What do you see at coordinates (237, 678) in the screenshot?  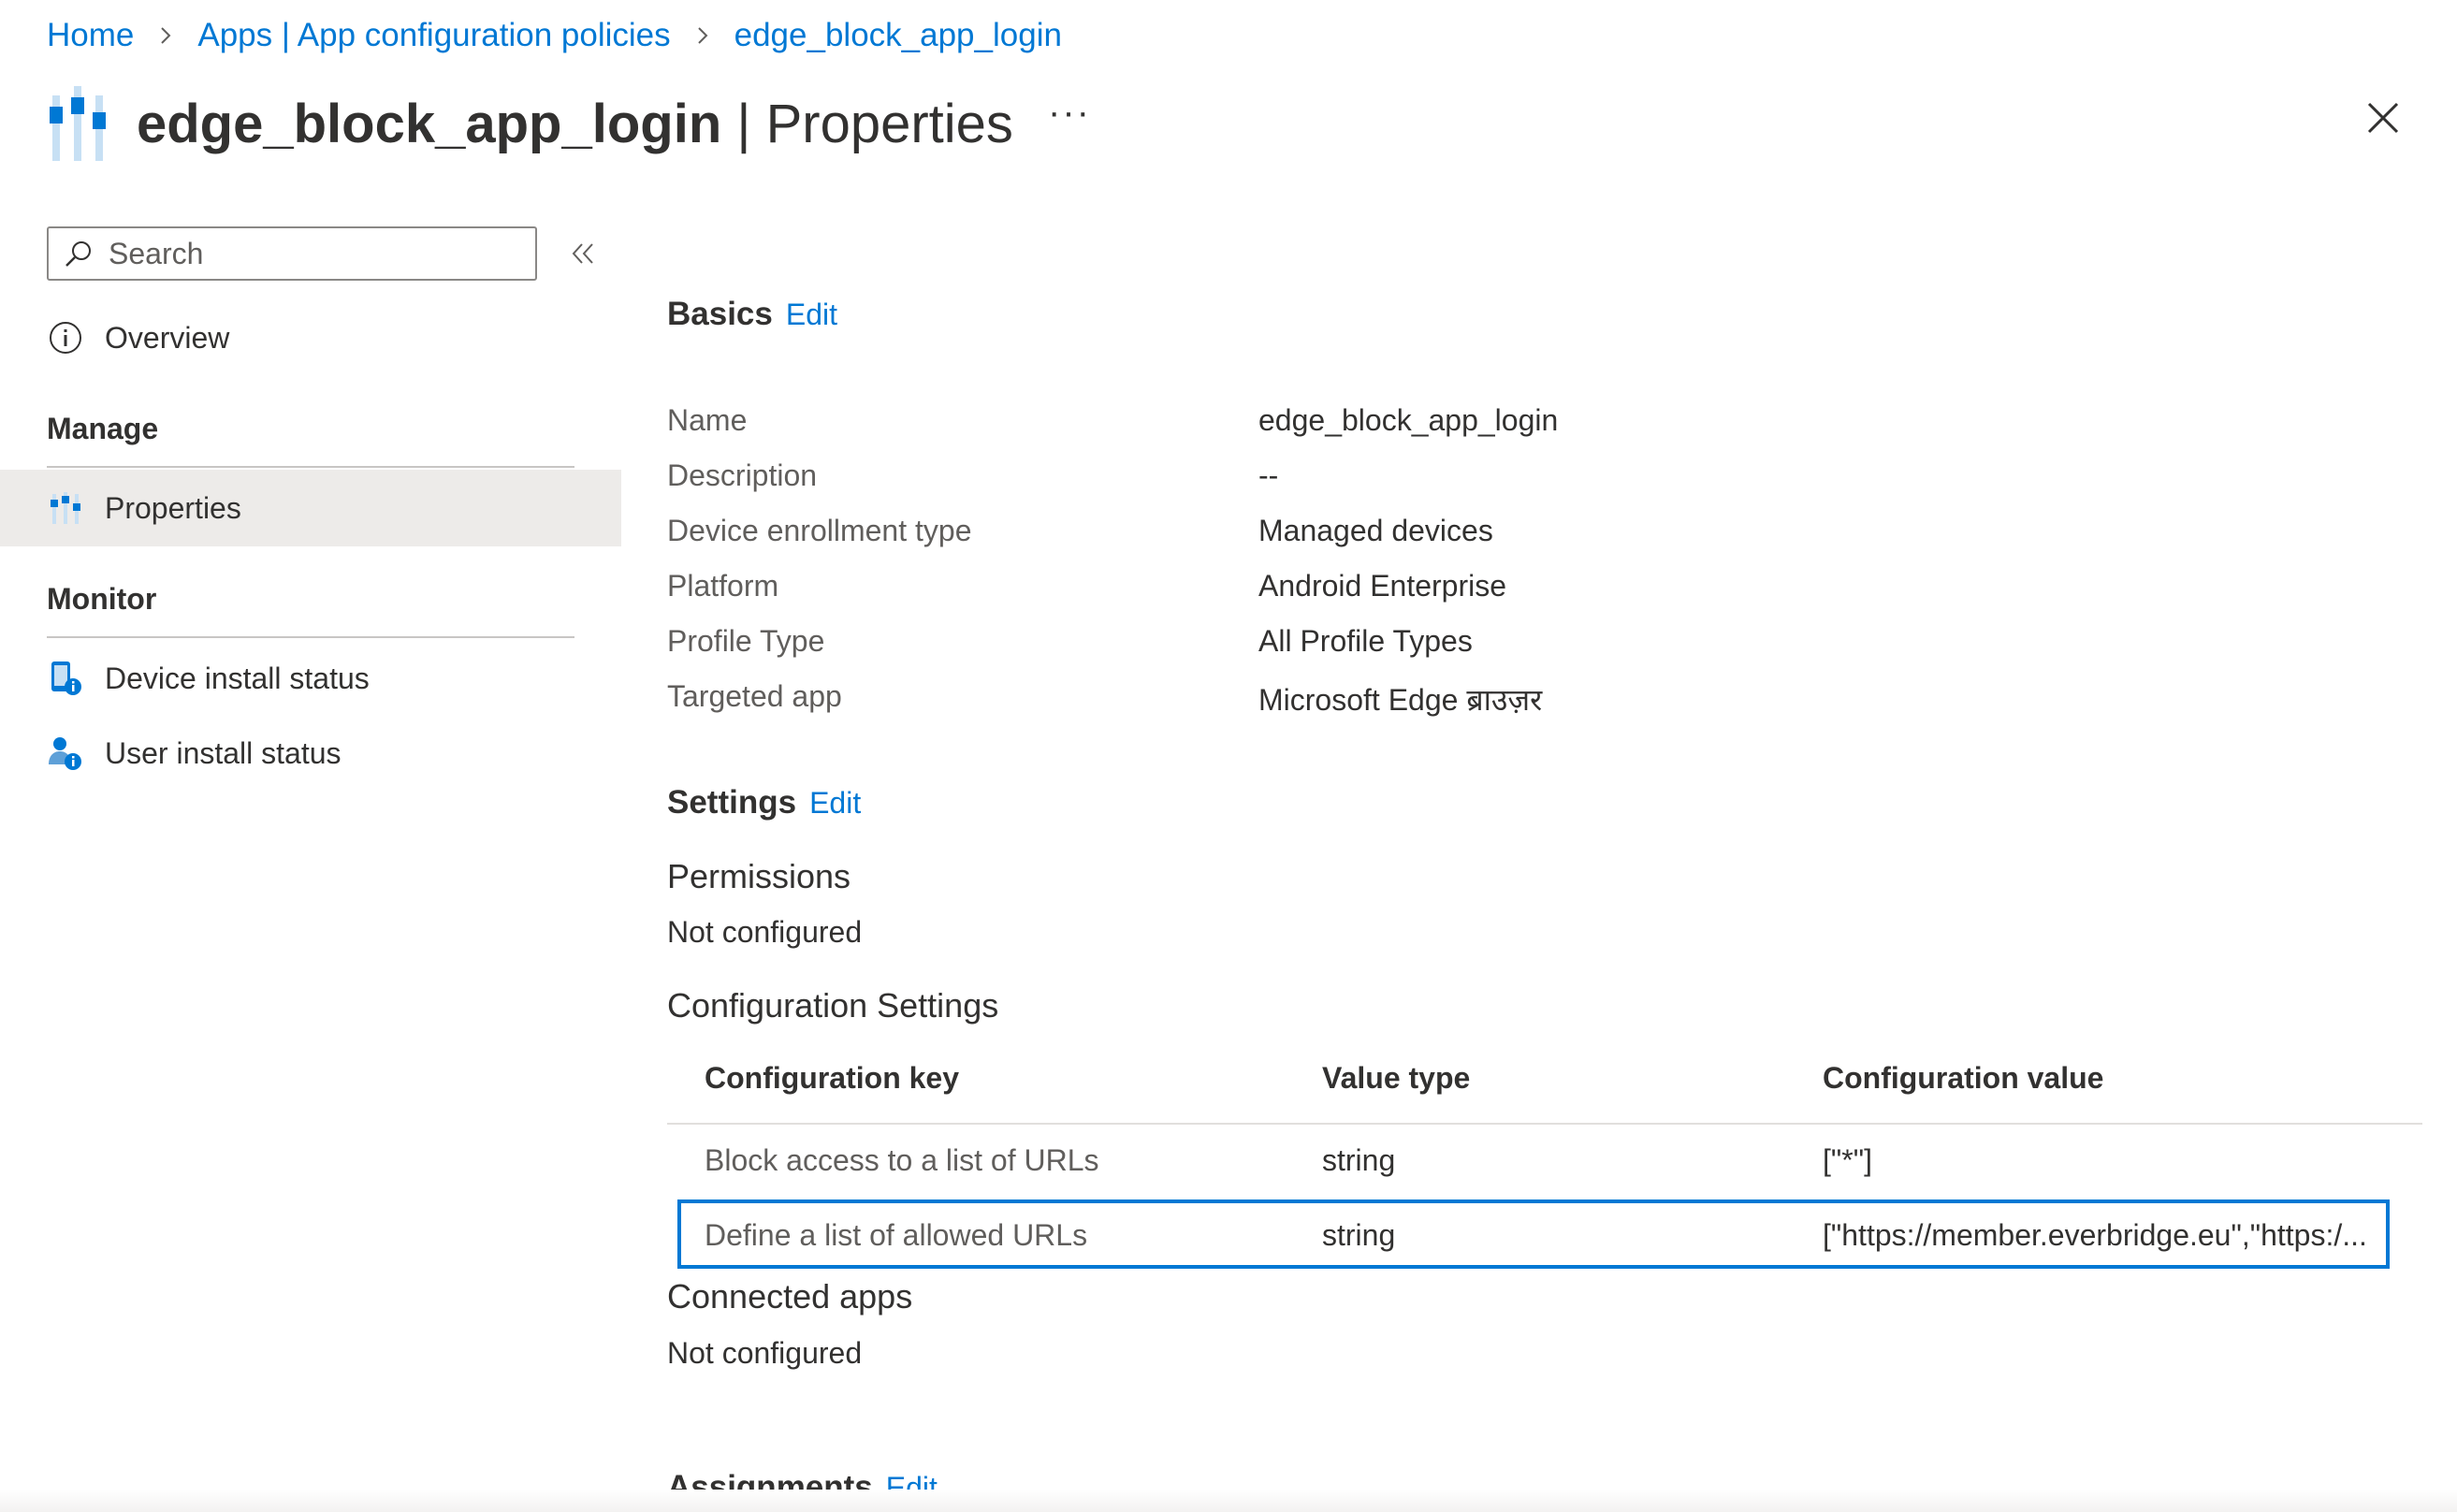 I see `sidebar-item-label: Device install status` at bounding box center [237, 678].